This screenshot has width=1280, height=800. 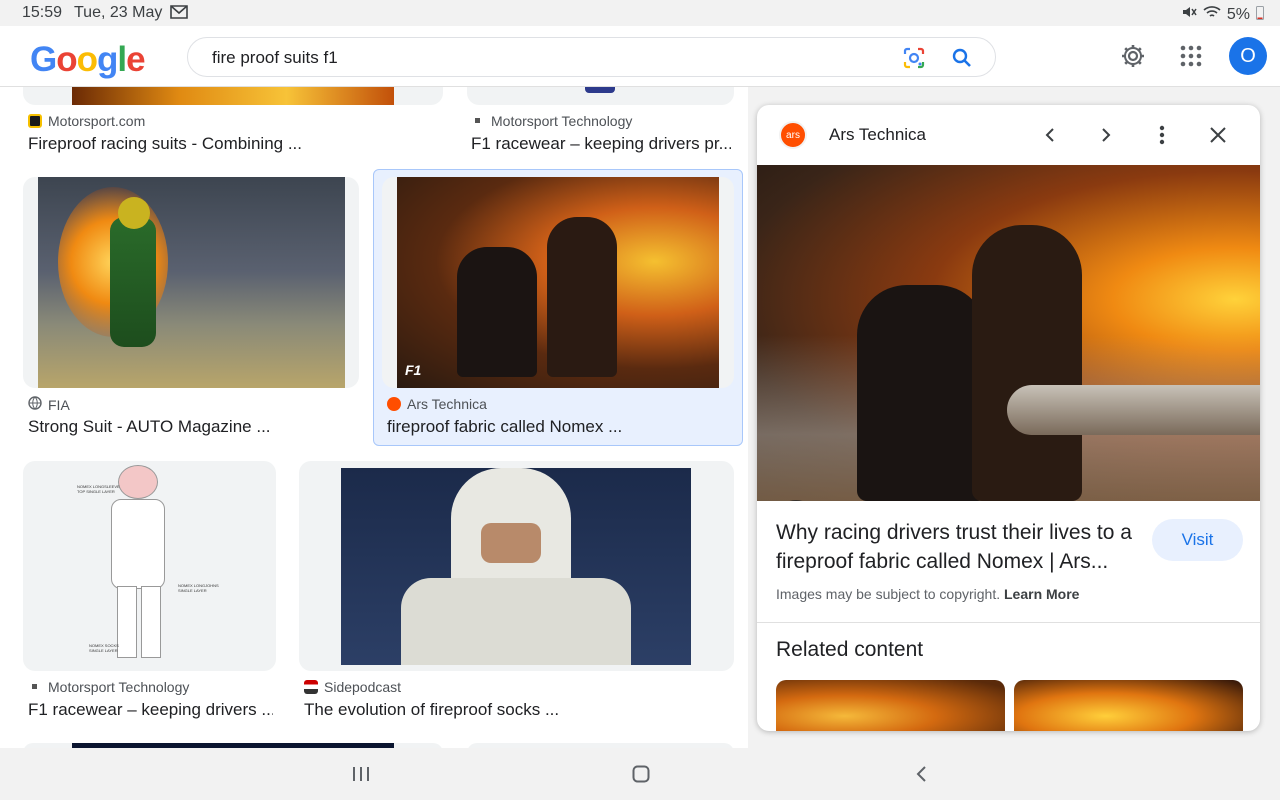 What do you see at coordinates (1248, 56) in the screenshot?
I see `account-avatar: O` at bounding box center [1248, 56].